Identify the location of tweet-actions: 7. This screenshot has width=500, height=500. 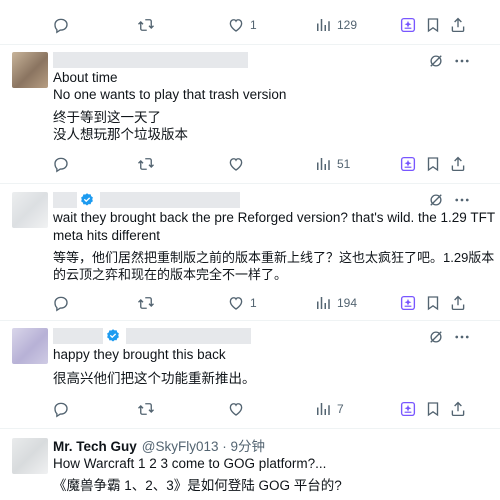
(250, 409).